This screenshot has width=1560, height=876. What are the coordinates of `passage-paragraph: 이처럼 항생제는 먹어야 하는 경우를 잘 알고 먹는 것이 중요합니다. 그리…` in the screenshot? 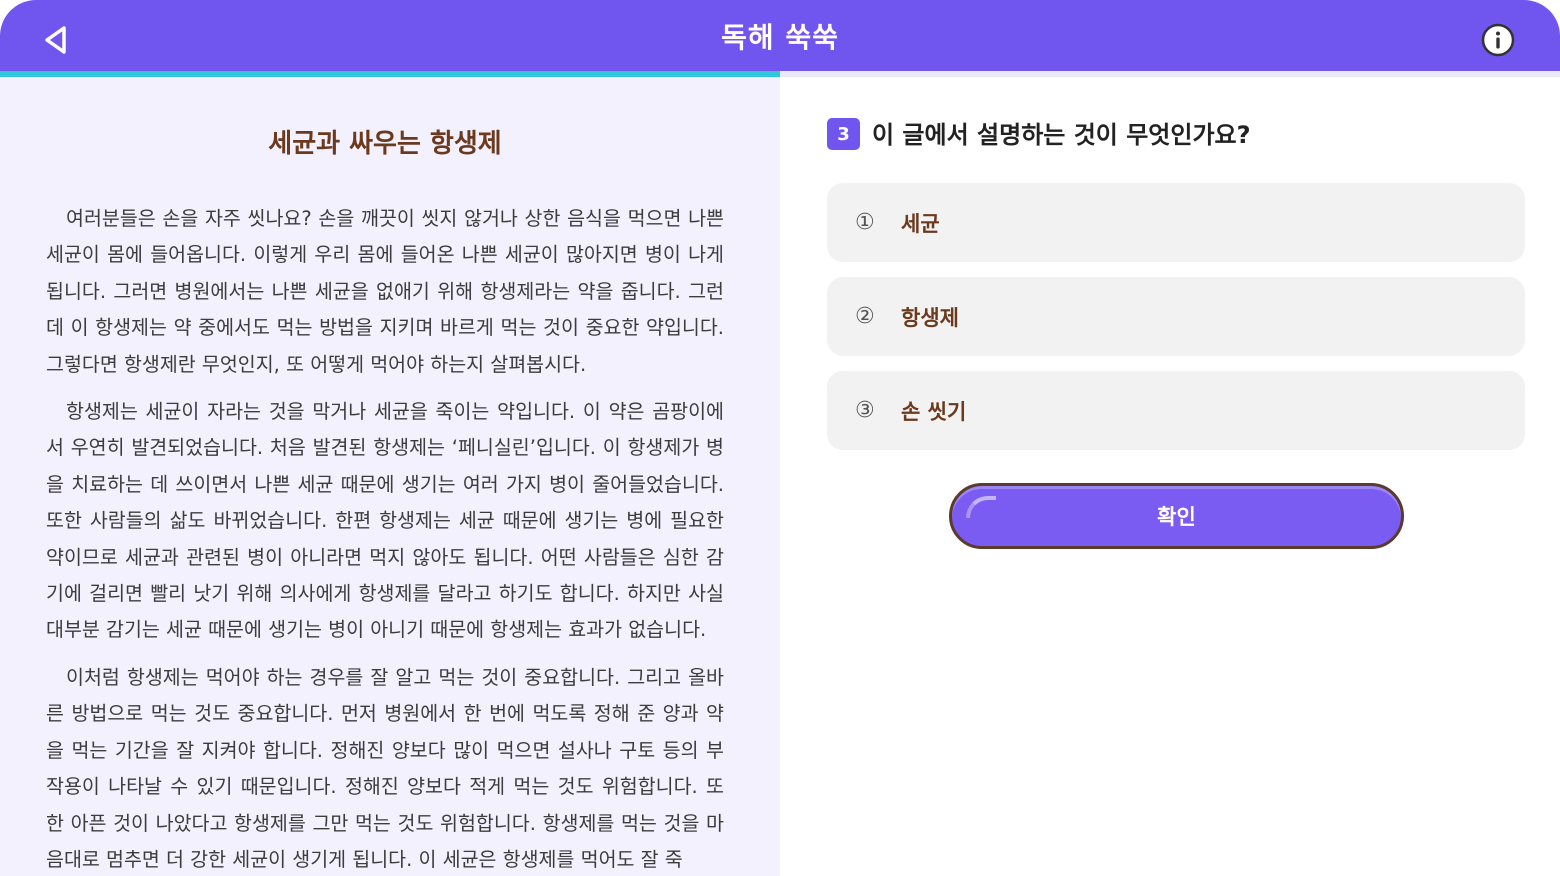 It's located at (385, 768).